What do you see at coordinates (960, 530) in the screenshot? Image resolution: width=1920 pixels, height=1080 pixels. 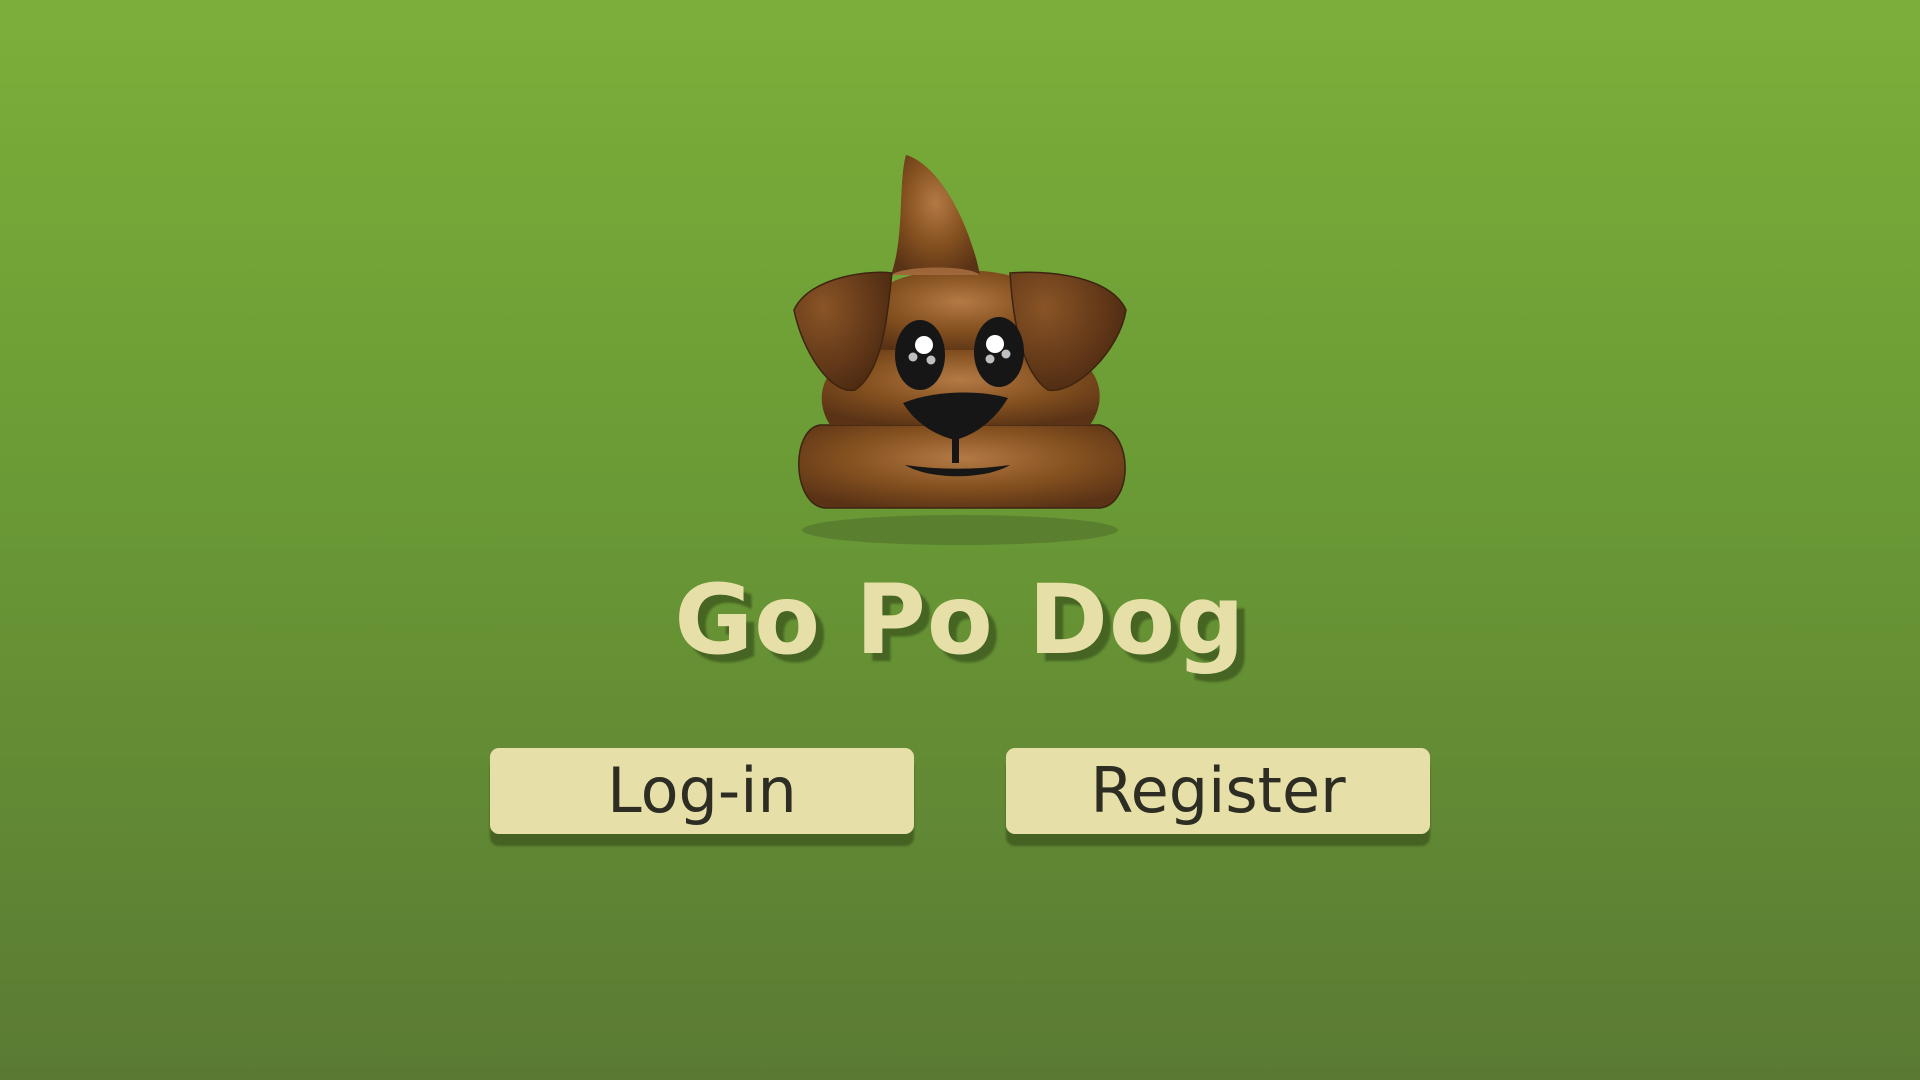 I see `logo-shadow` at bounding box center [960, 530].